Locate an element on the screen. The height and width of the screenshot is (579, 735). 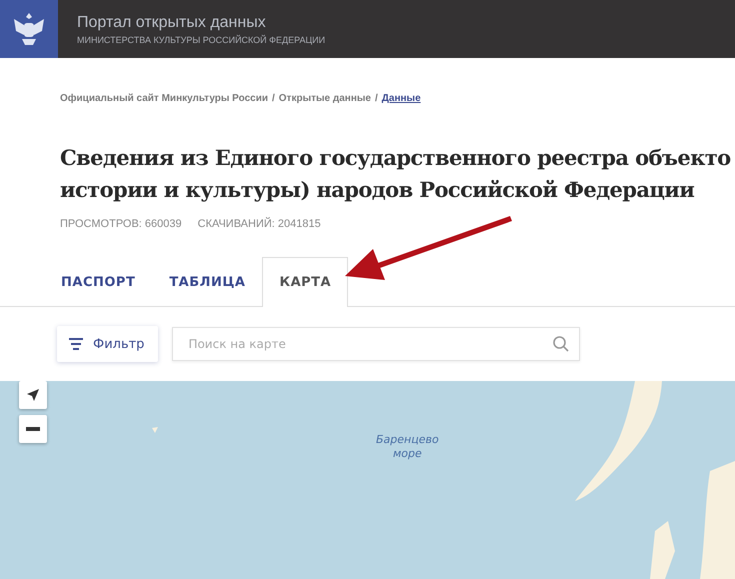
tab: ТАБЛИЦА is located at coordinates (207, 282).